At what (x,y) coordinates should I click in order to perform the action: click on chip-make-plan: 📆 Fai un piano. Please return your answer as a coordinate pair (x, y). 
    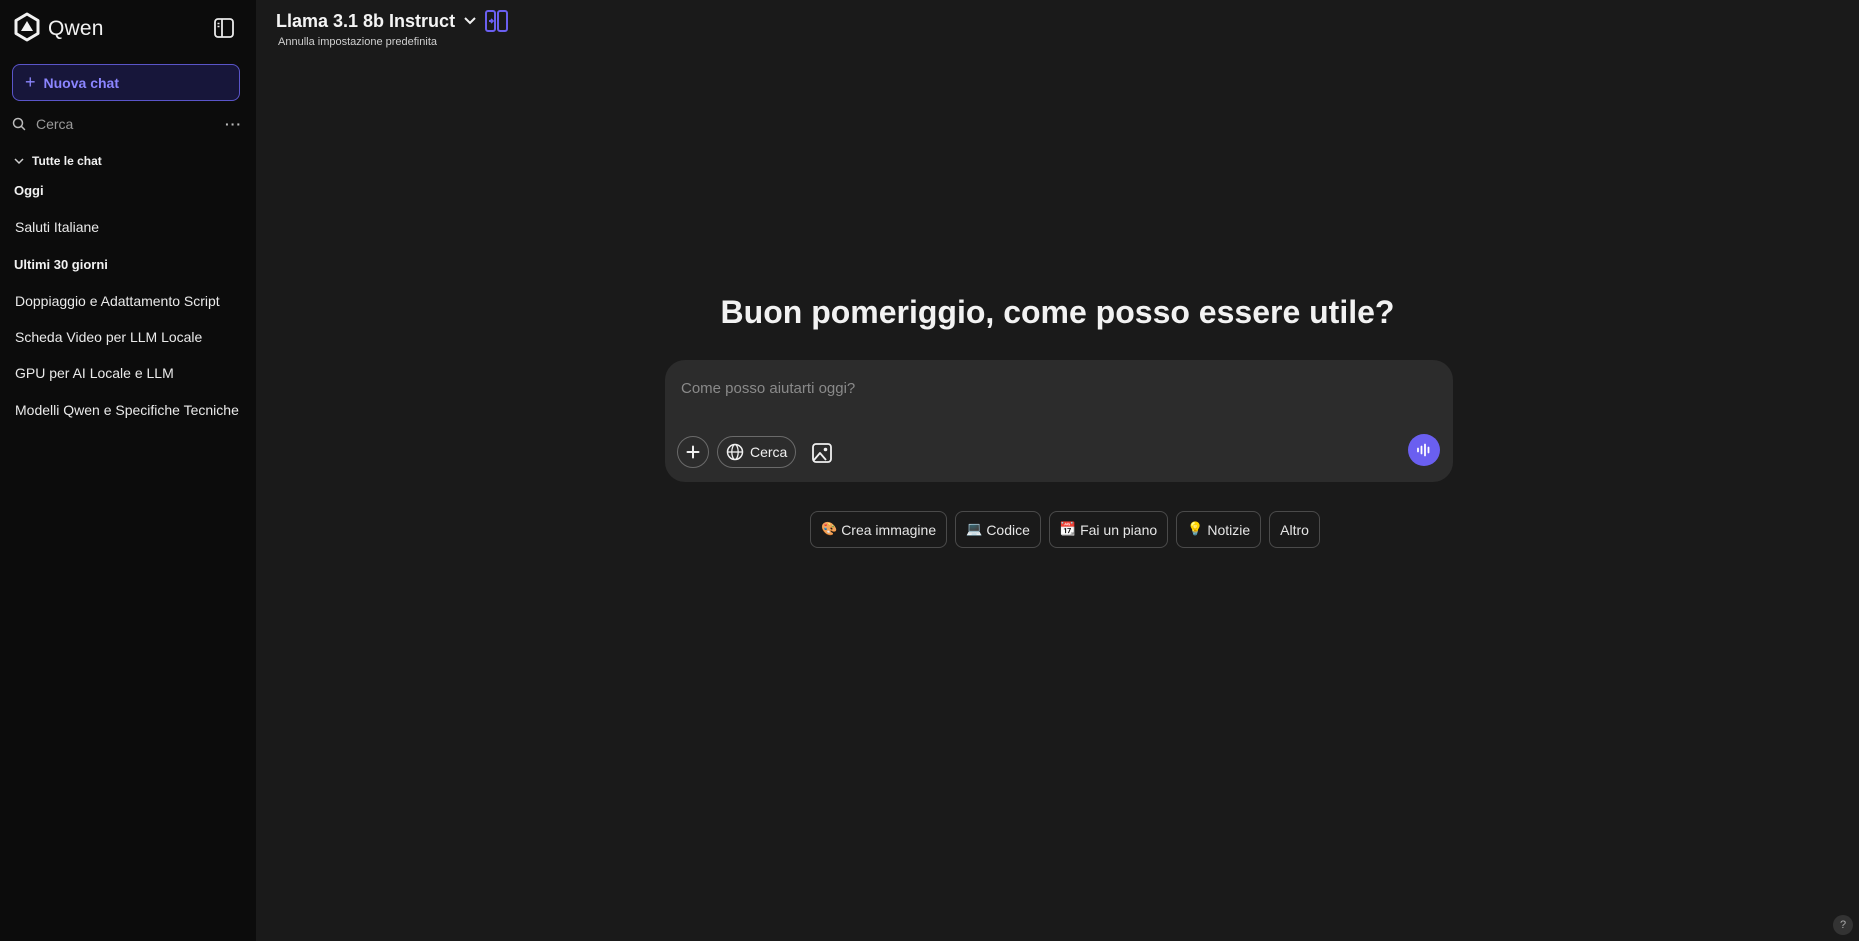
    Looking at the image, I should click on (1108, 529).